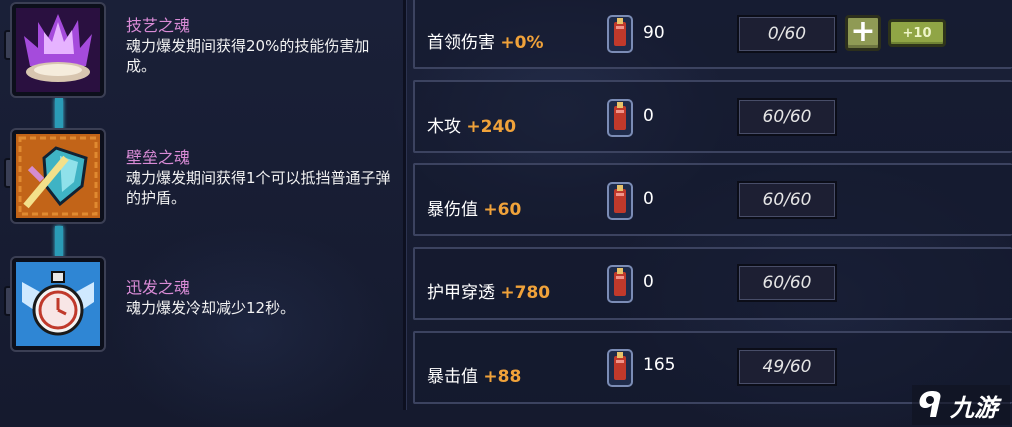 Image resolution: width=1012 pixels, height=427 pixels. I want to click on add-ten-button: +10, so click(917, 33).